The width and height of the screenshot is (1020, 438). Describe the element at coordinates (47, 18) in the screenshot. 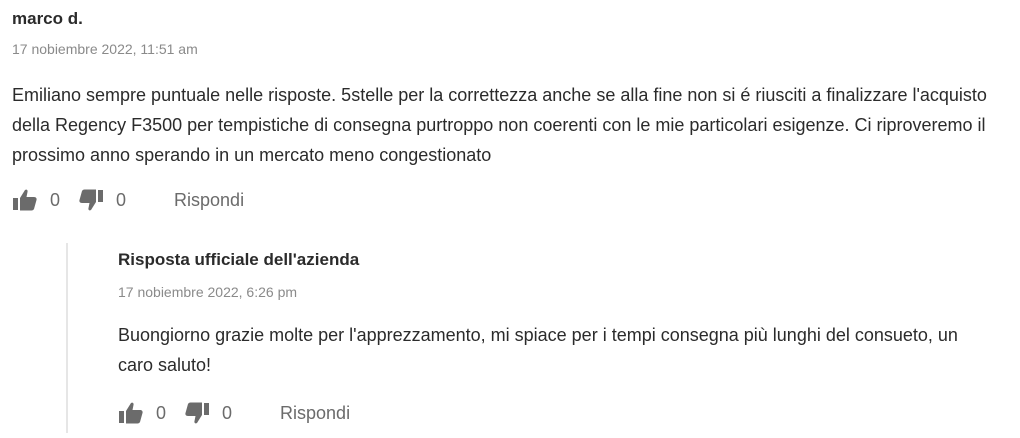

I see `review-author: marco d.` at that location.